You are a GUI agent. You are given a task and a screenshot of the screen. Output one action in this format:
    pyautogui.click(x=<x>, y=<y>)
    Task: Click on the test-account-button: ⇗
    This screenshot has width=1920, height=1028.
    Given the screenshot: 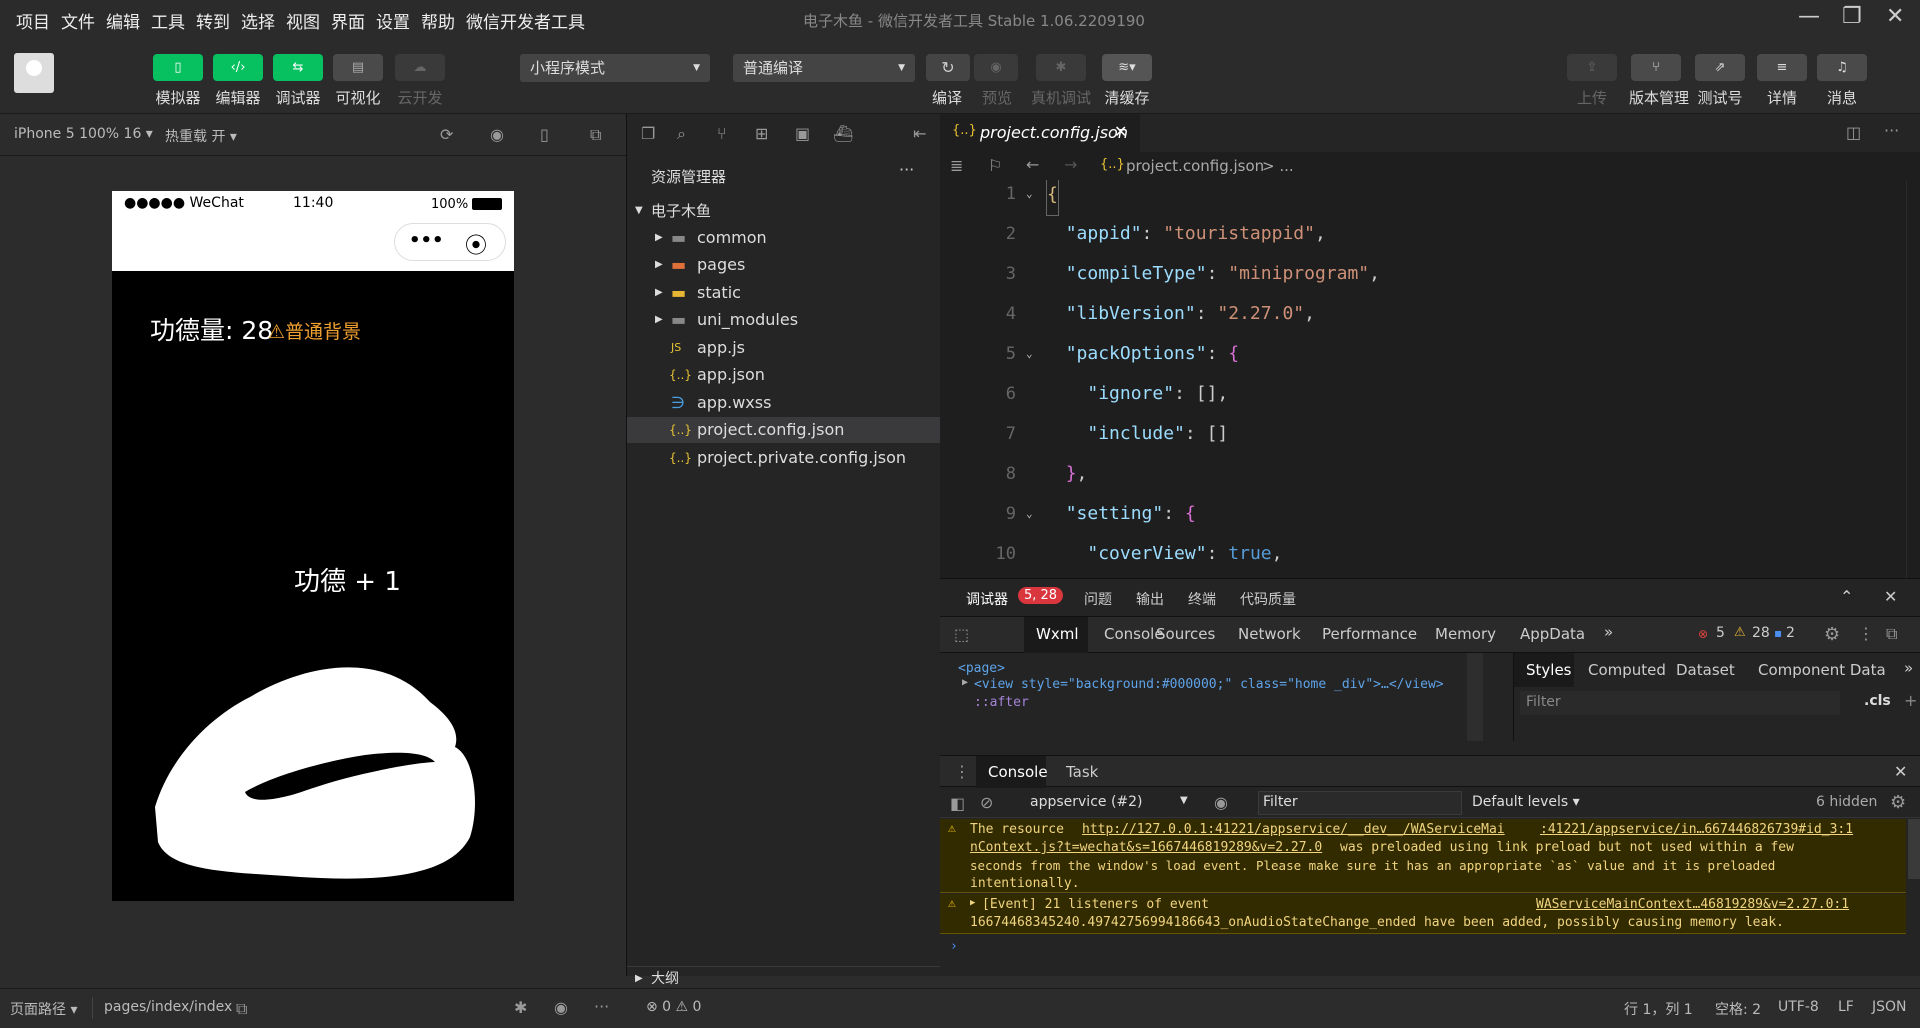 What is the action you would take?
    pyautogui.click(x=1720, y=67)
    